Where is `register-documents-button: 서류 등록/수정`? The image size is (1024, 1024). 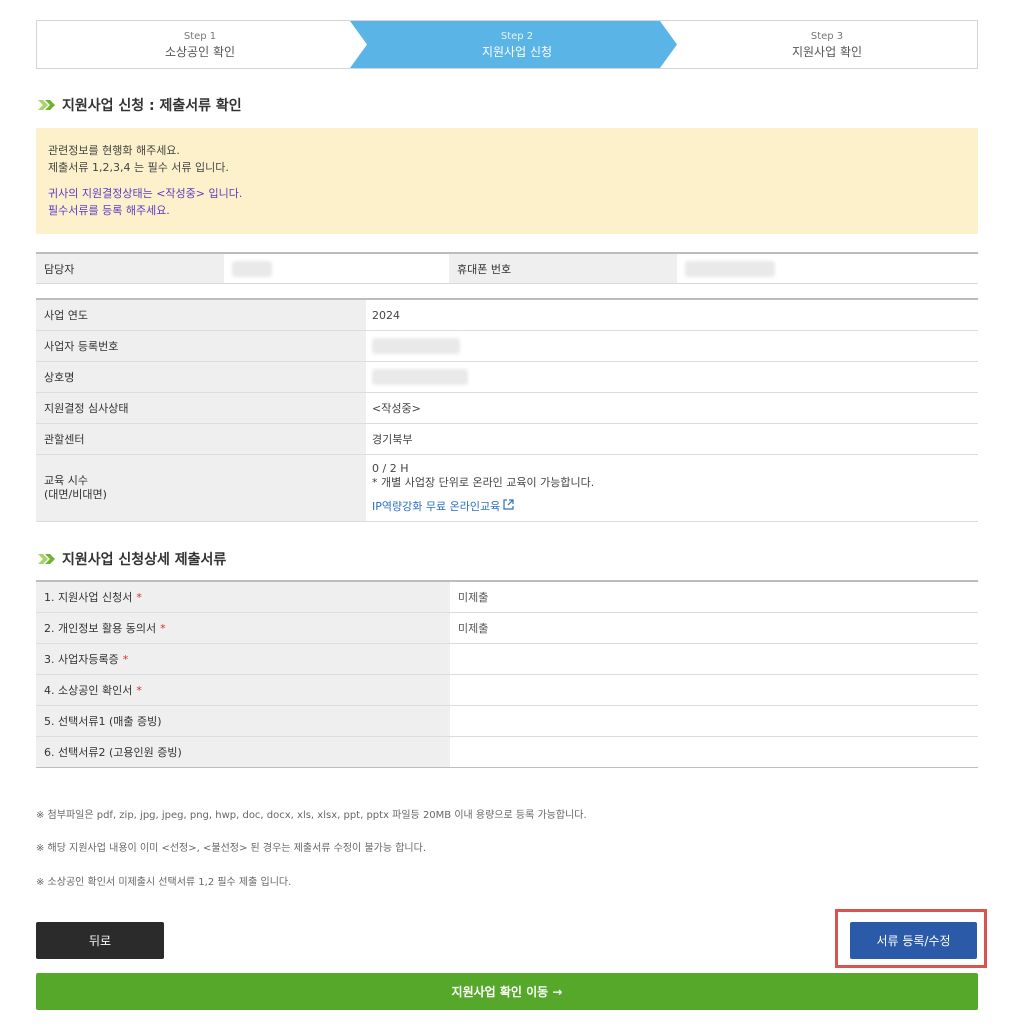 register-documents-button: 서류 등록/수정 is located at coordinates (913, 940).